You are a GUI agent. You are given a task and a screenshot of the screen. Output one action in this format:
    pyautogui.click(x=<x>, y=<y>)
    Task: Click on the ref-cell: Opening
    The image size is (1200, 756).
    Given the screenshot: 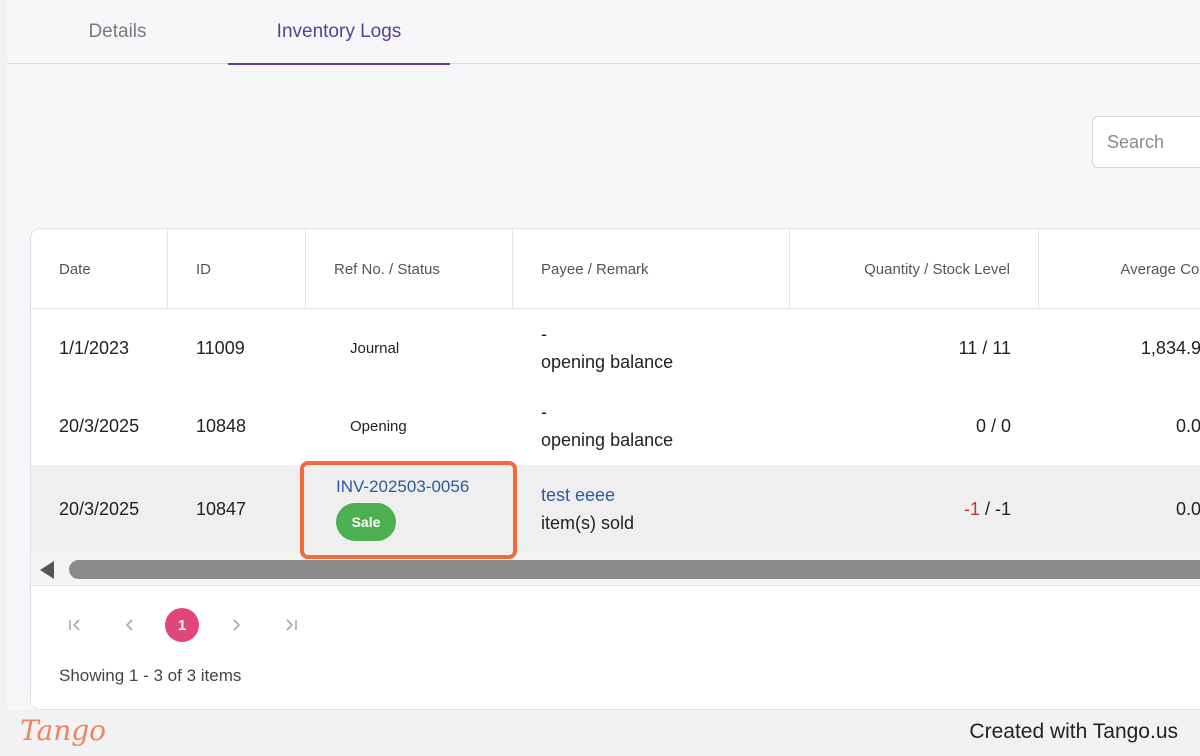 What is the action you would take?
    pyautogui.click(x=378, y=426)
    